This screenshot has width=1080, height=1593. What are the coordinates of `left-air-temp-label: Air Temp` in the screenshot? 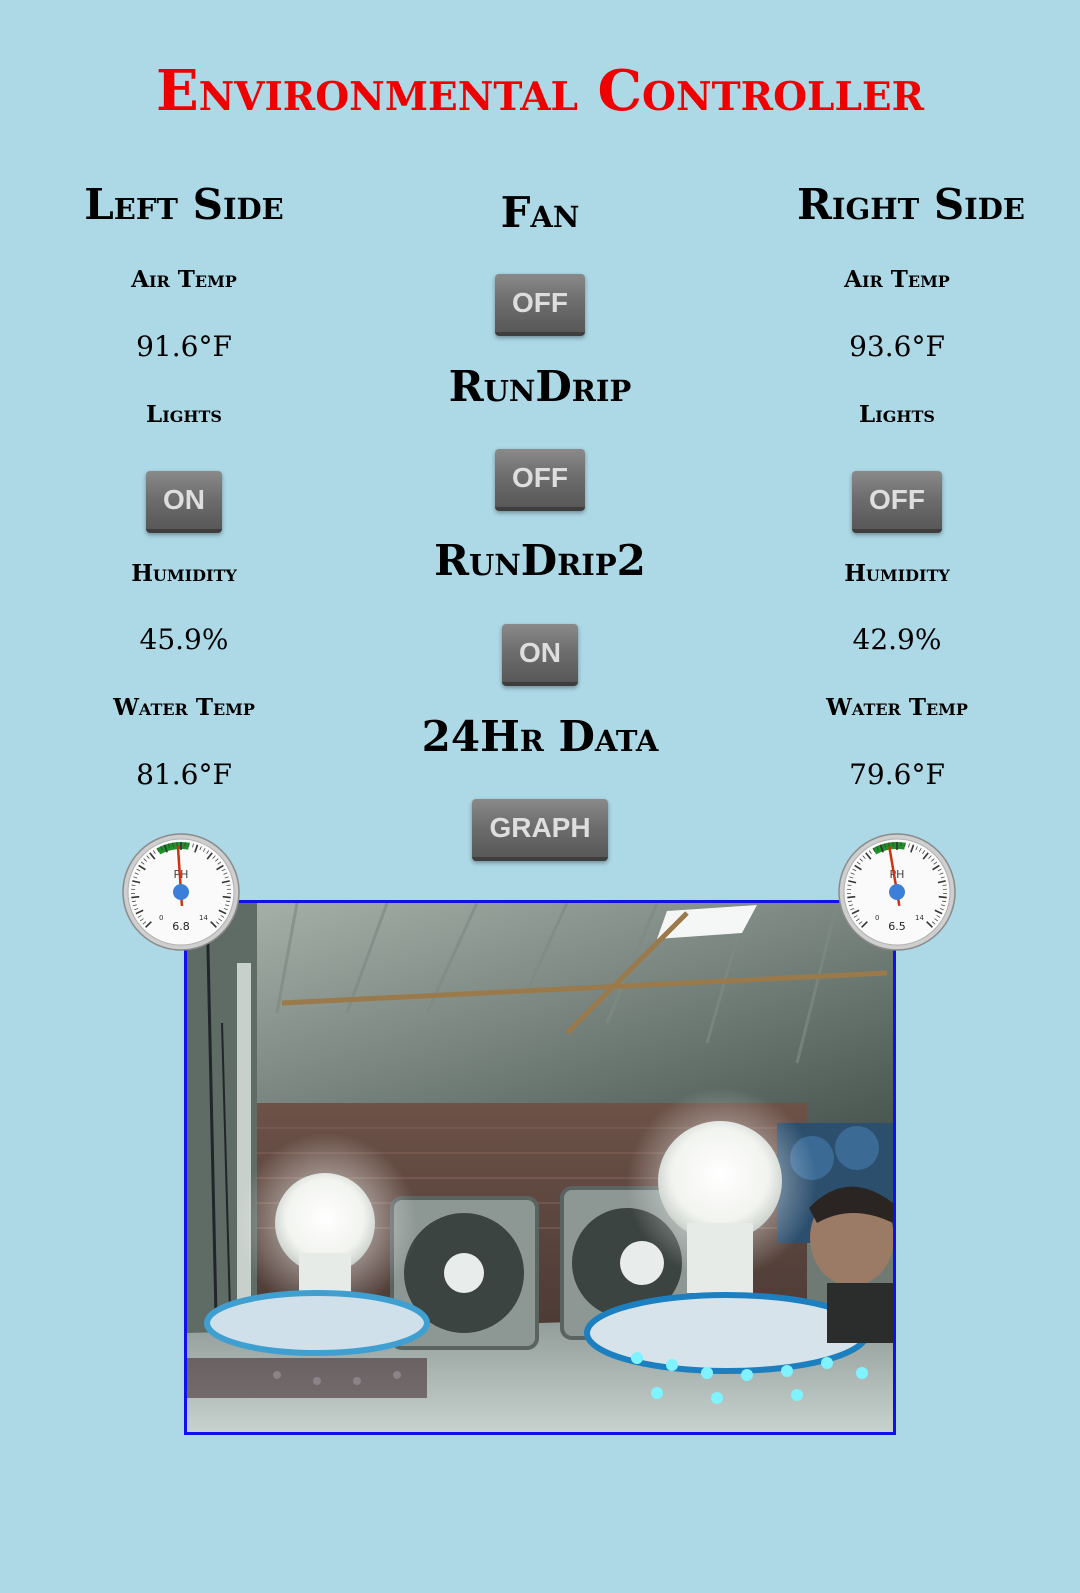 It's located at (184, 279).